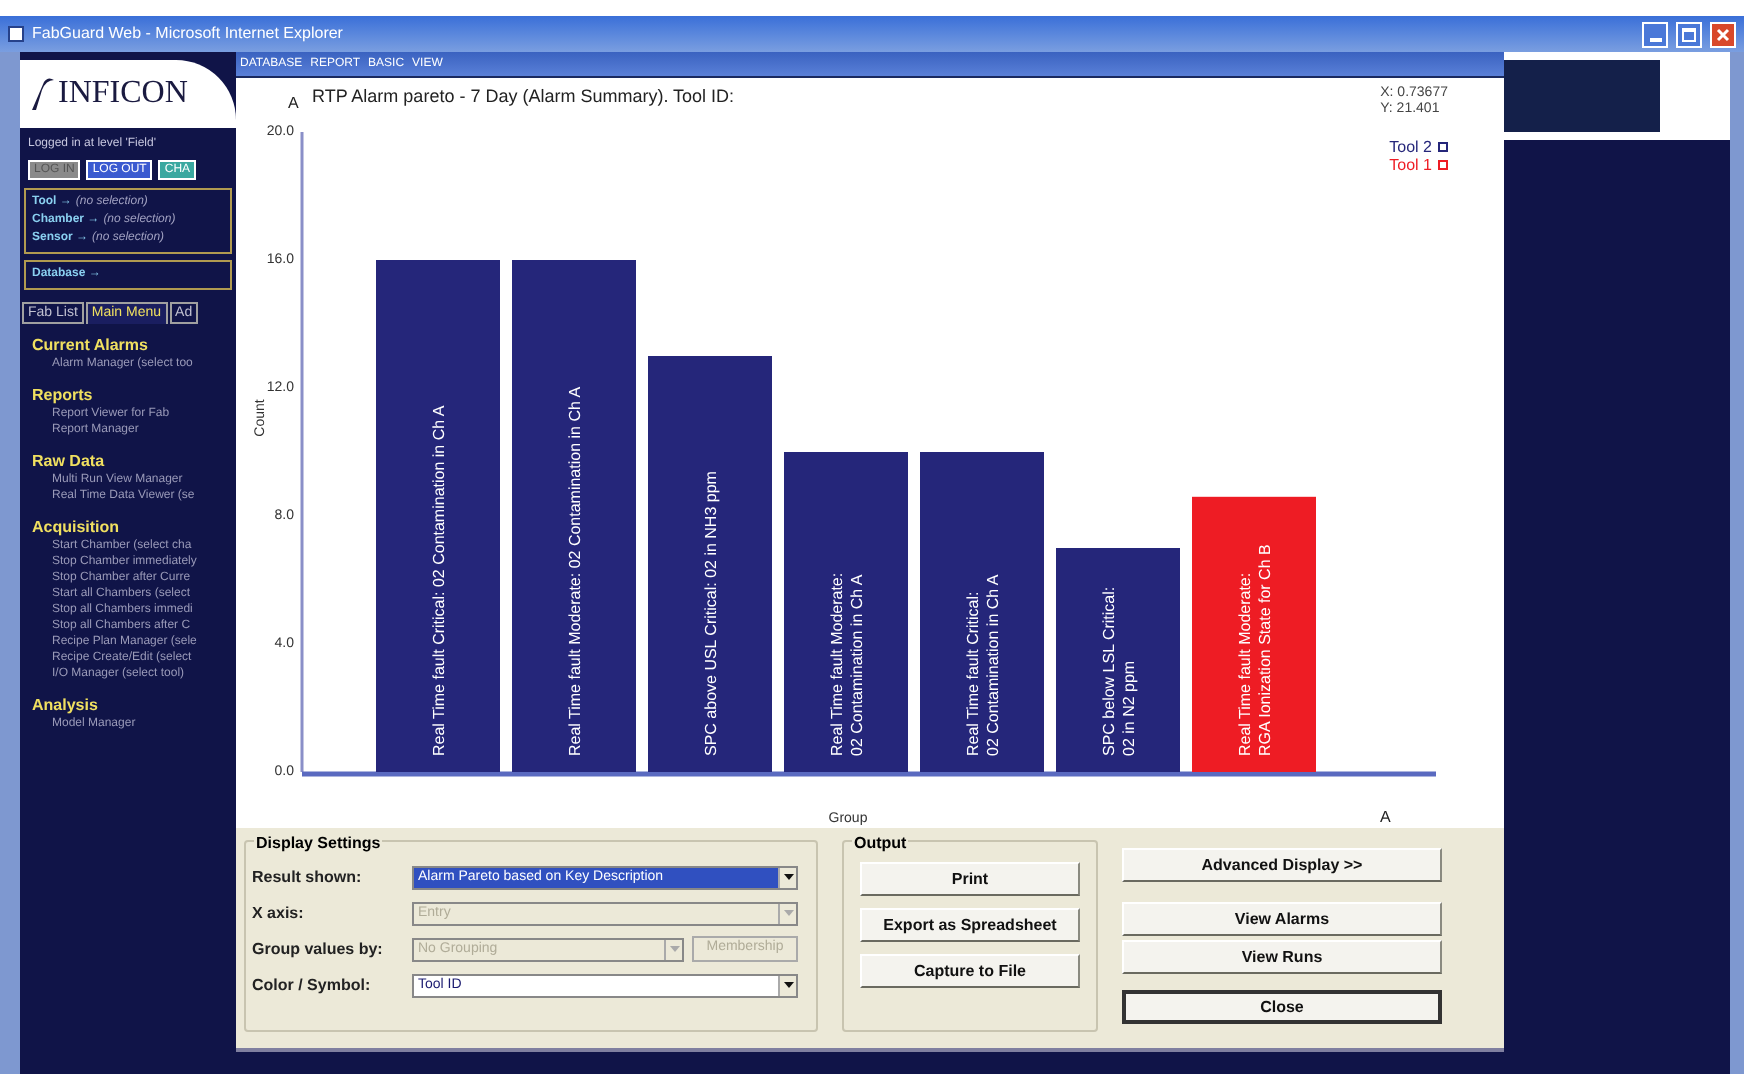  Describe the element at coordinates (523, 96) in the screenshot. I see `chart-title: RTP Alarm pareto - 7 Day (Alarm Summary). Tool ID:` at that location.